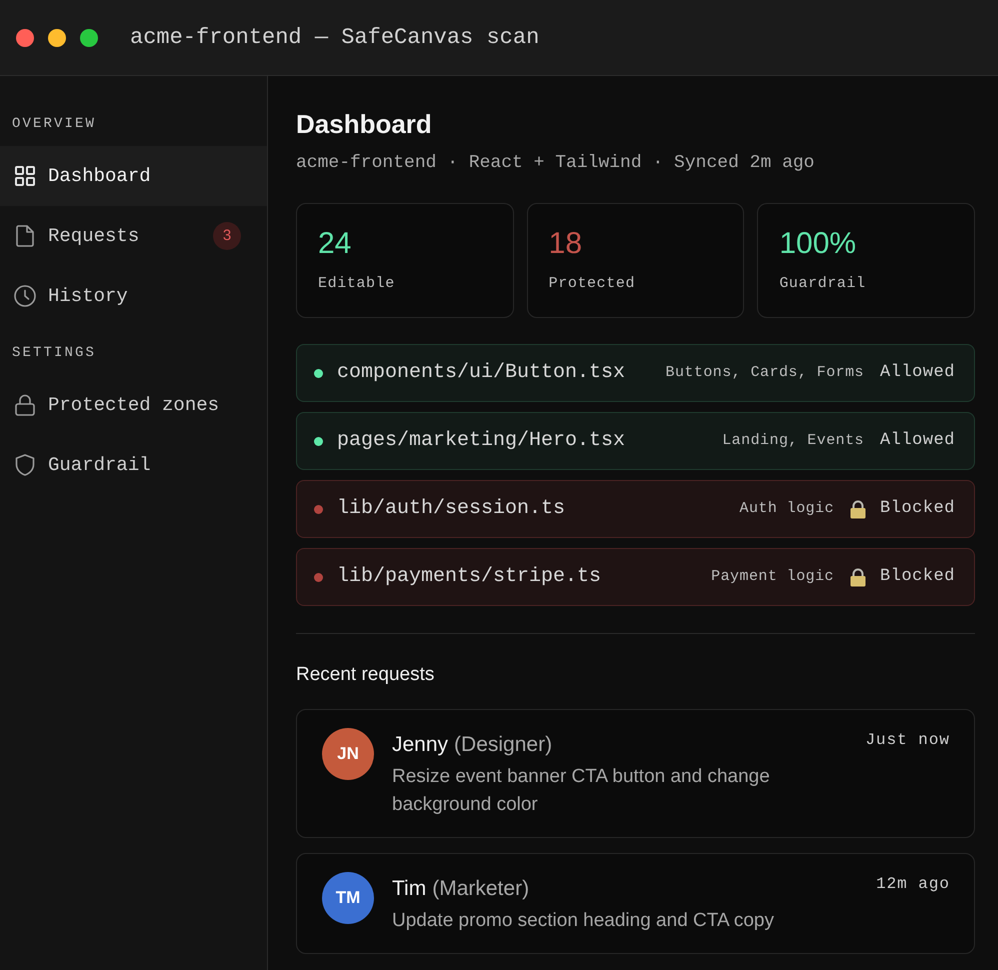  Describe the element at coordinates (25, 37) in the screenshot. I see `close-icon` at that location.